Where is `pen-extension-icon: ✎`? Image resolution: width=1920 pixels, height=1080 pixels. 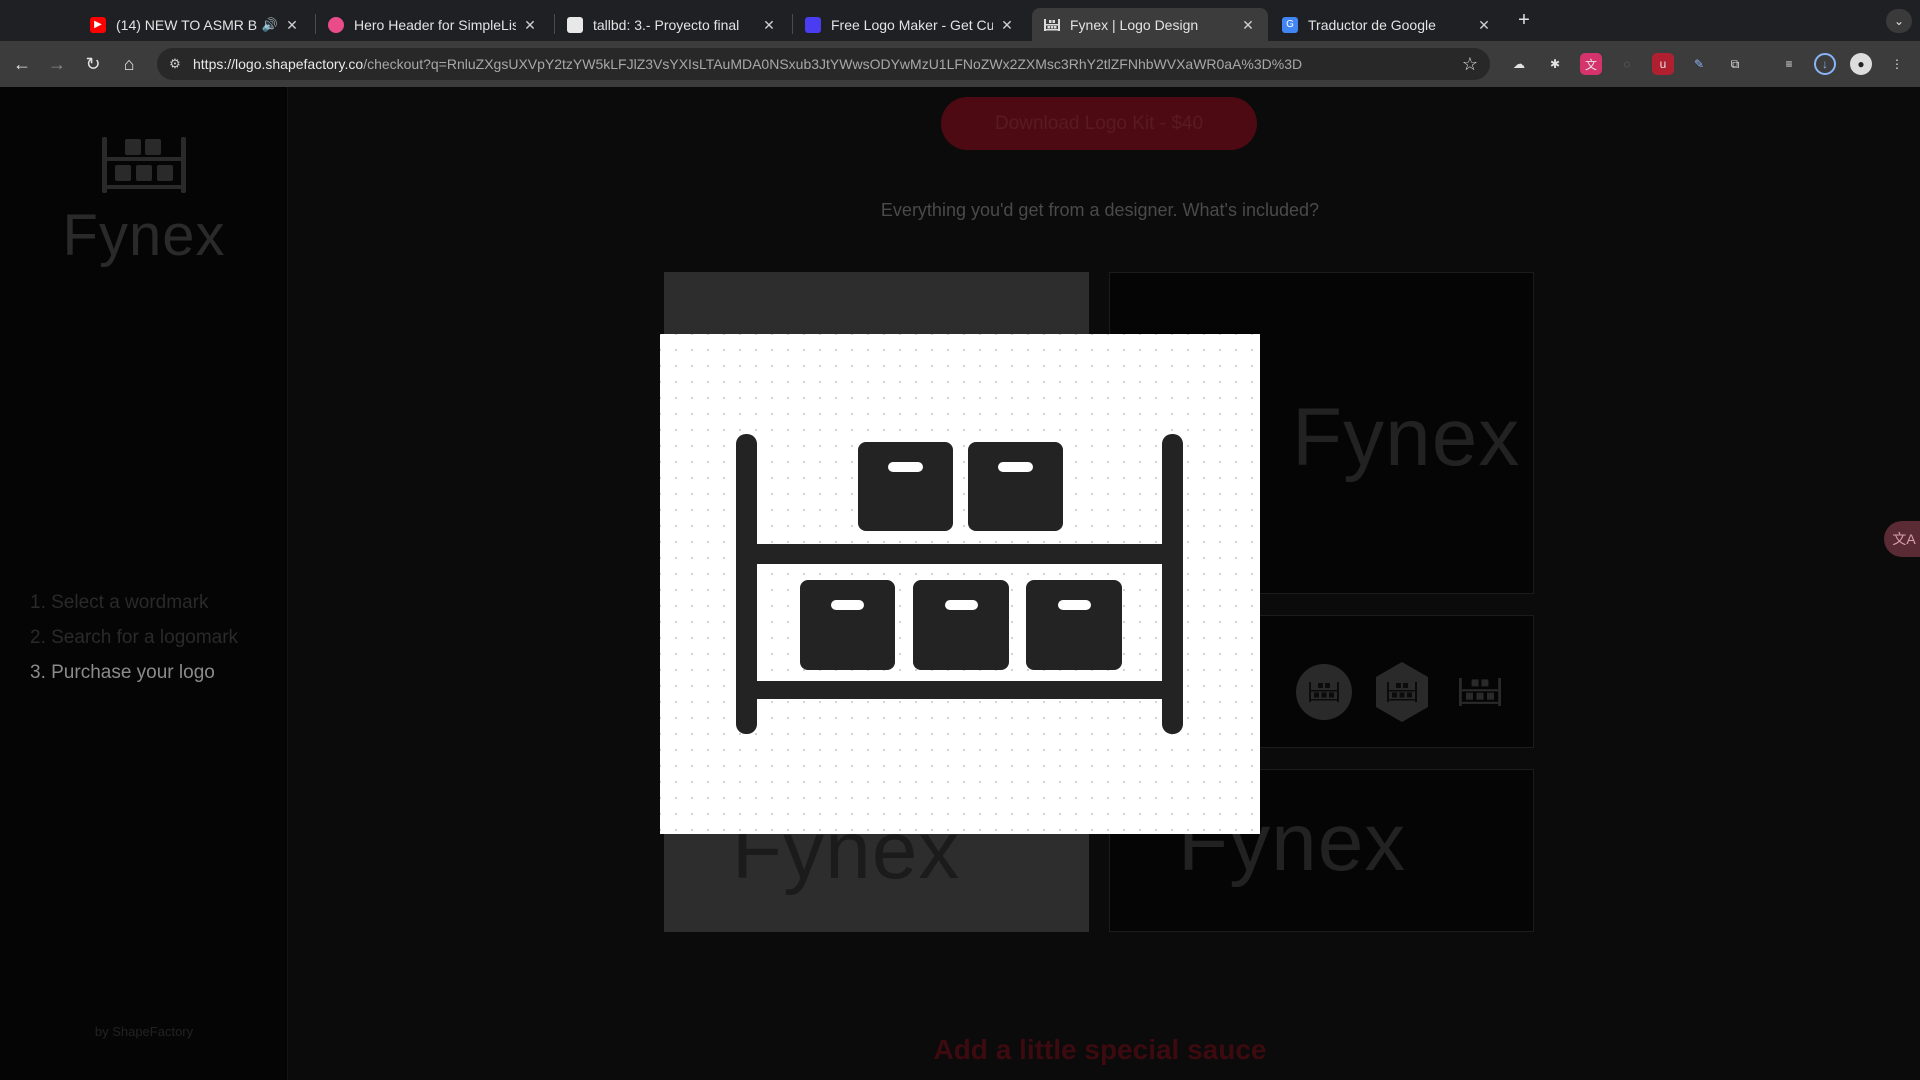 pen-extension-icon: ✎ is located at coordinates (1699, 64).